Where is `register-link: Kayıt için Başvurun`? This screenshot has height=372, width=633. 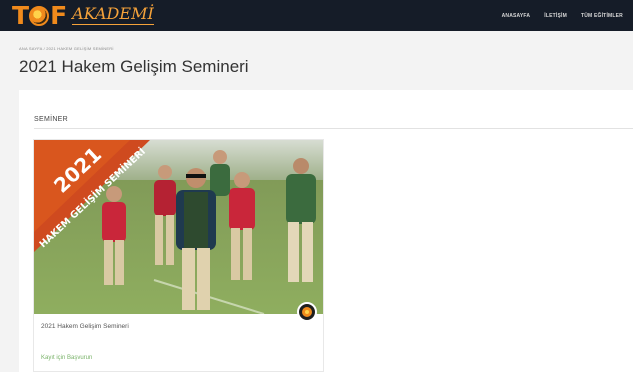 register-link: Kayıt için Başvurun is located at coordinates (66, 358).